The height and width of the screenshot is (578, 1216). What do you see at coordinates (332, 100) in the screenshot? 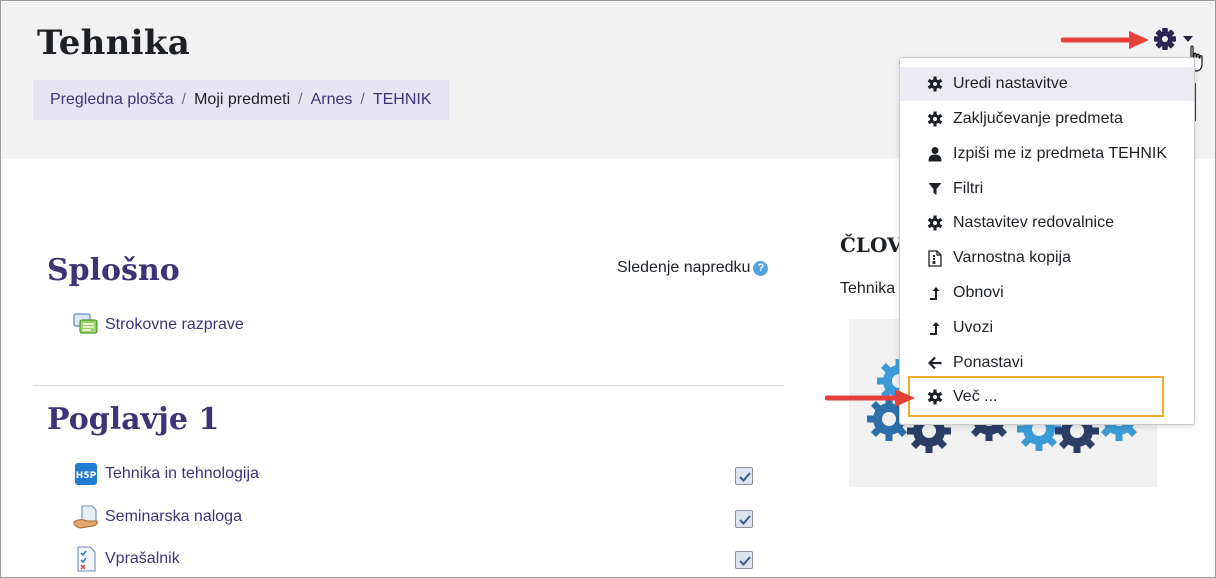
I see `breadcrumb-item-arnes: Arnes` at bounding box center [332, 100].